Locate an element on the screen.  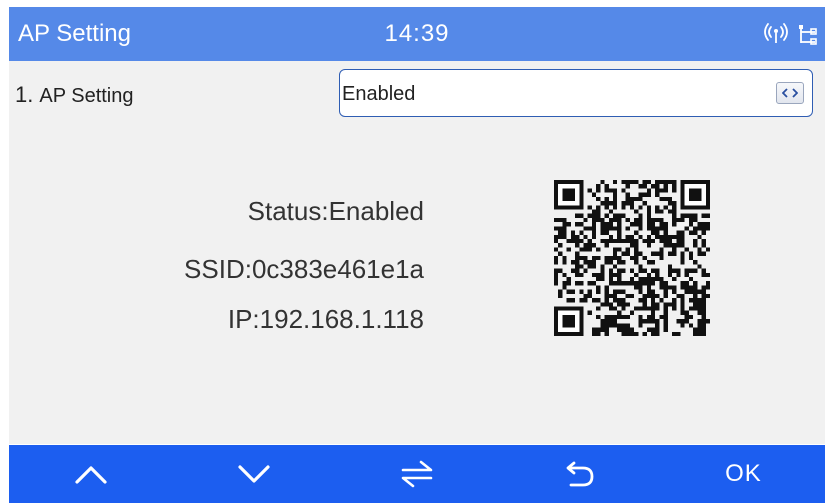
title-bar: AP Setting 14:39 is located at coordinates (417, 34).